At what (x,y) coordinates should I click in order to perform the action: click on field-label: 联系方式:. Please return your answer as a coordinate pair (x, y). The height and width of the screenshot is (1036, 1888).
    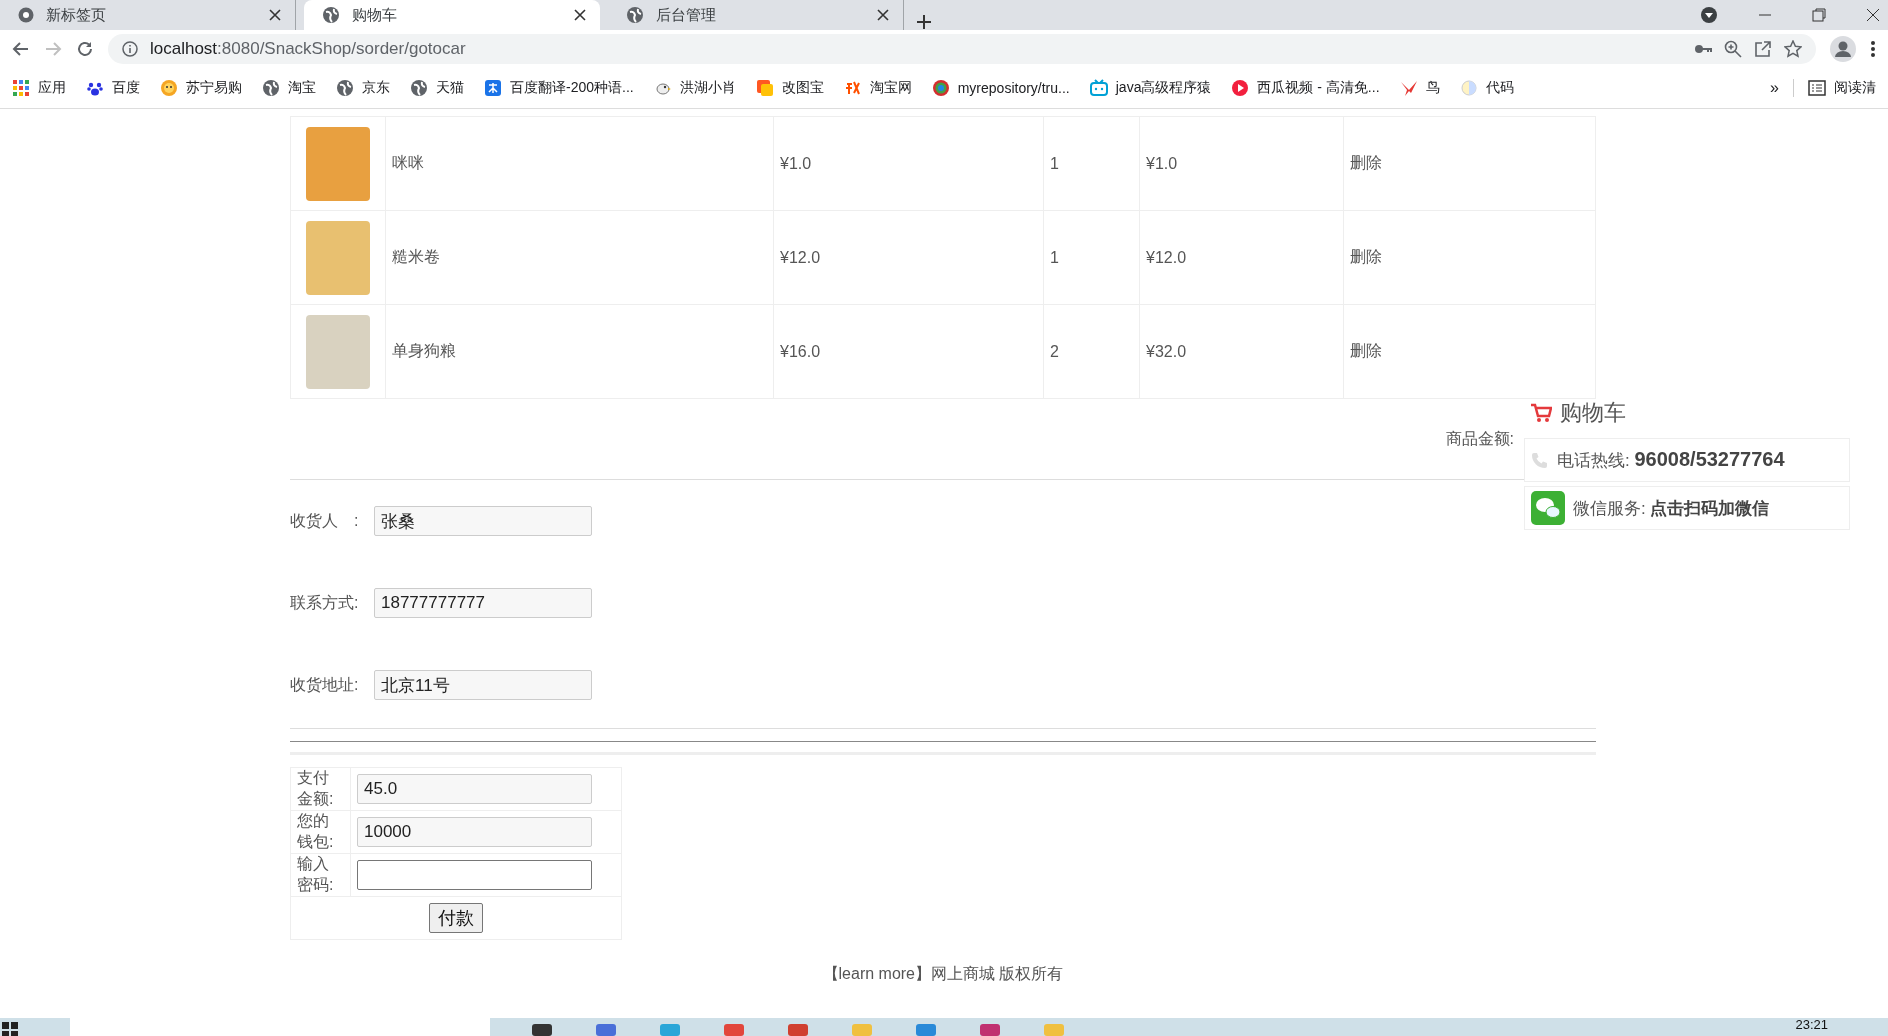
    Looking at the image, I should click on (325, 602).